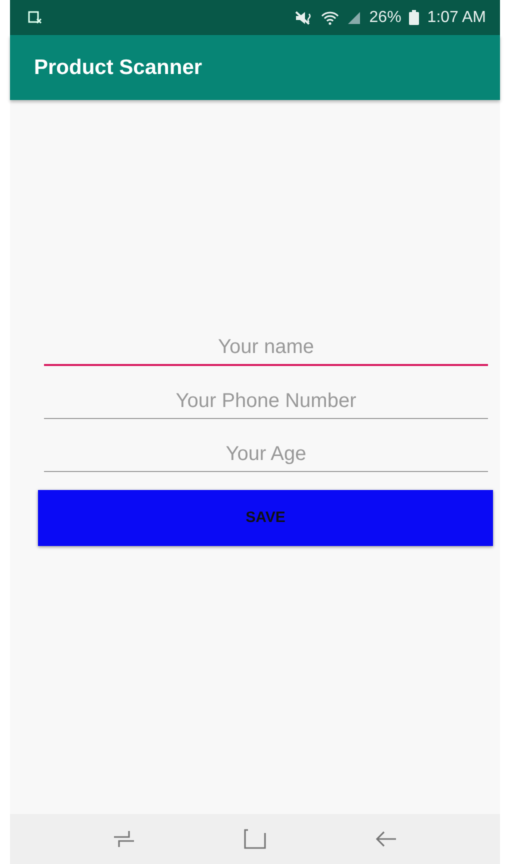  Describe the element at coordinates (385, 18) in the screenshot. I see `battery-percent: 26%` at that location.